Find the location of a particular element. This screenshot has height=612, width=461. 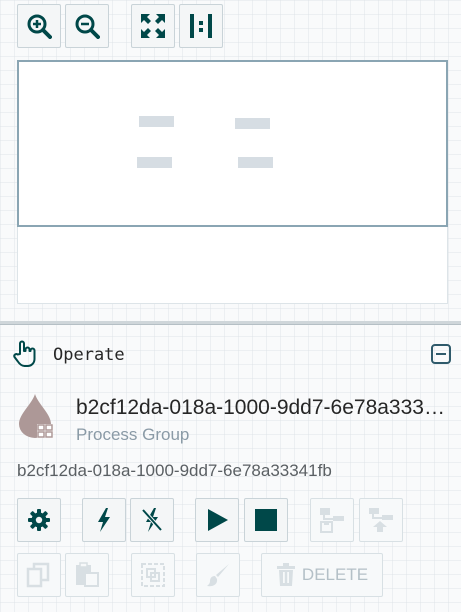

disable-button is located at coordinates (152, 520).